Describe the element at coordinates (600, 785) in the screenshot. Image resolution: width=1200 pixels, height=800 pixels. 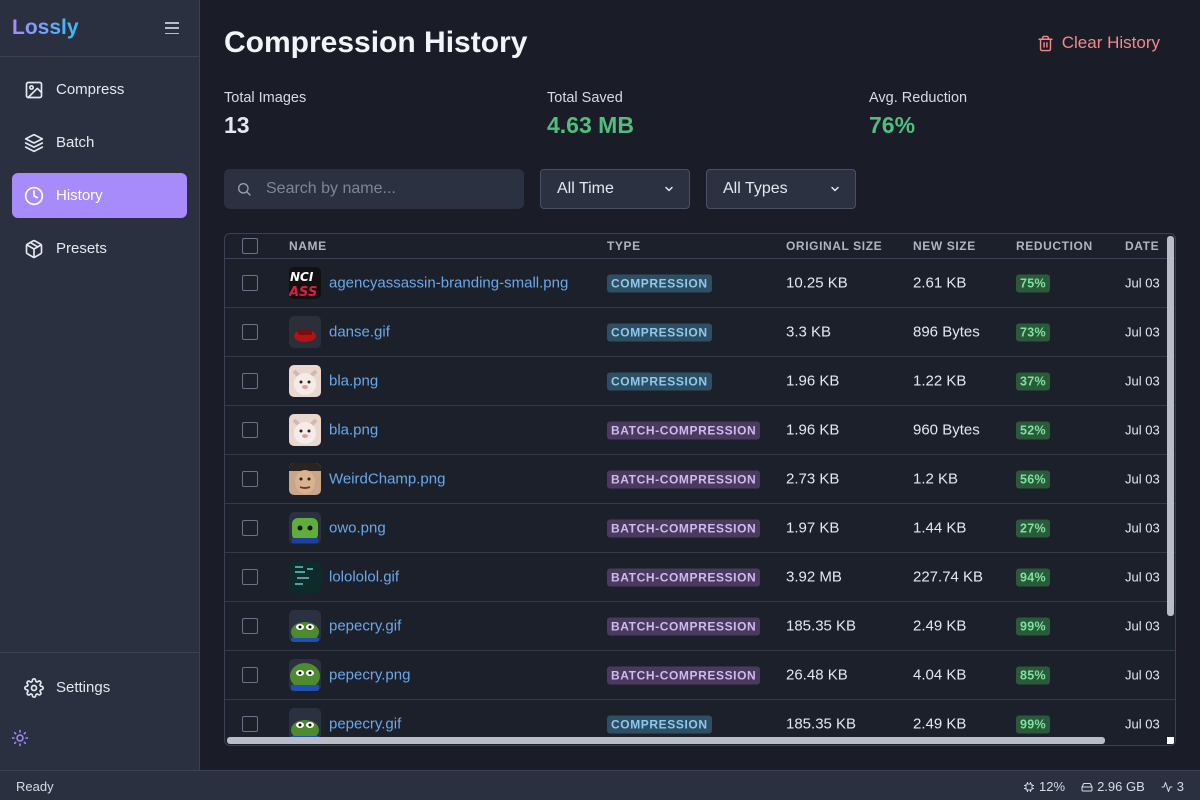
I see `status-bar: Ready 12% 2.96 GB 3` at that location.